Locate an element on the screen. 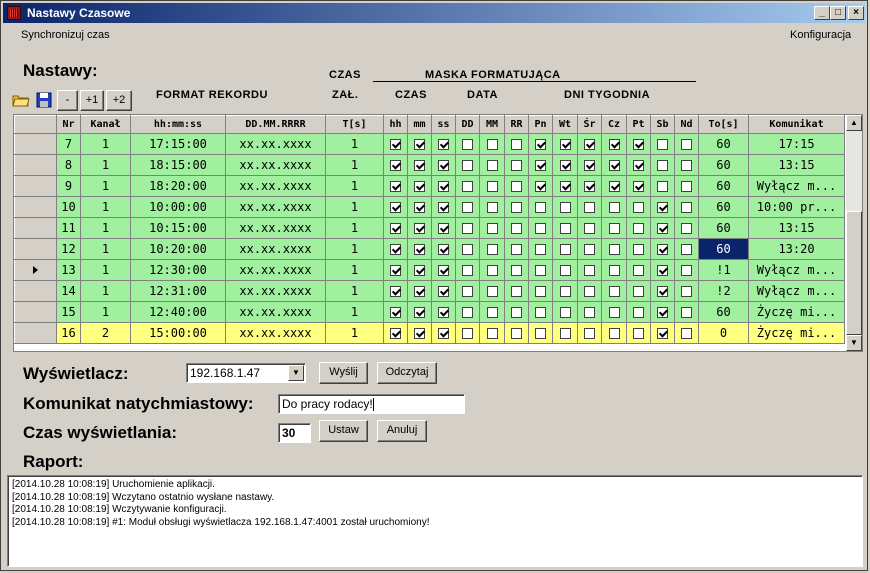 This screenshot has height=573, width=870. row-header is located at coordinates (35, 228).